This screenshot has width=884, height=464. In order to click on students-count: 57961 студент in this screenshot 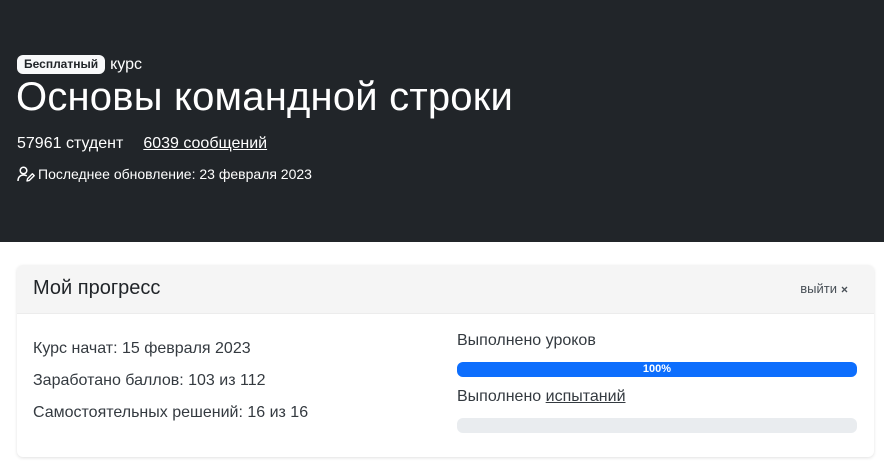, I will do `click(70, 143)`.